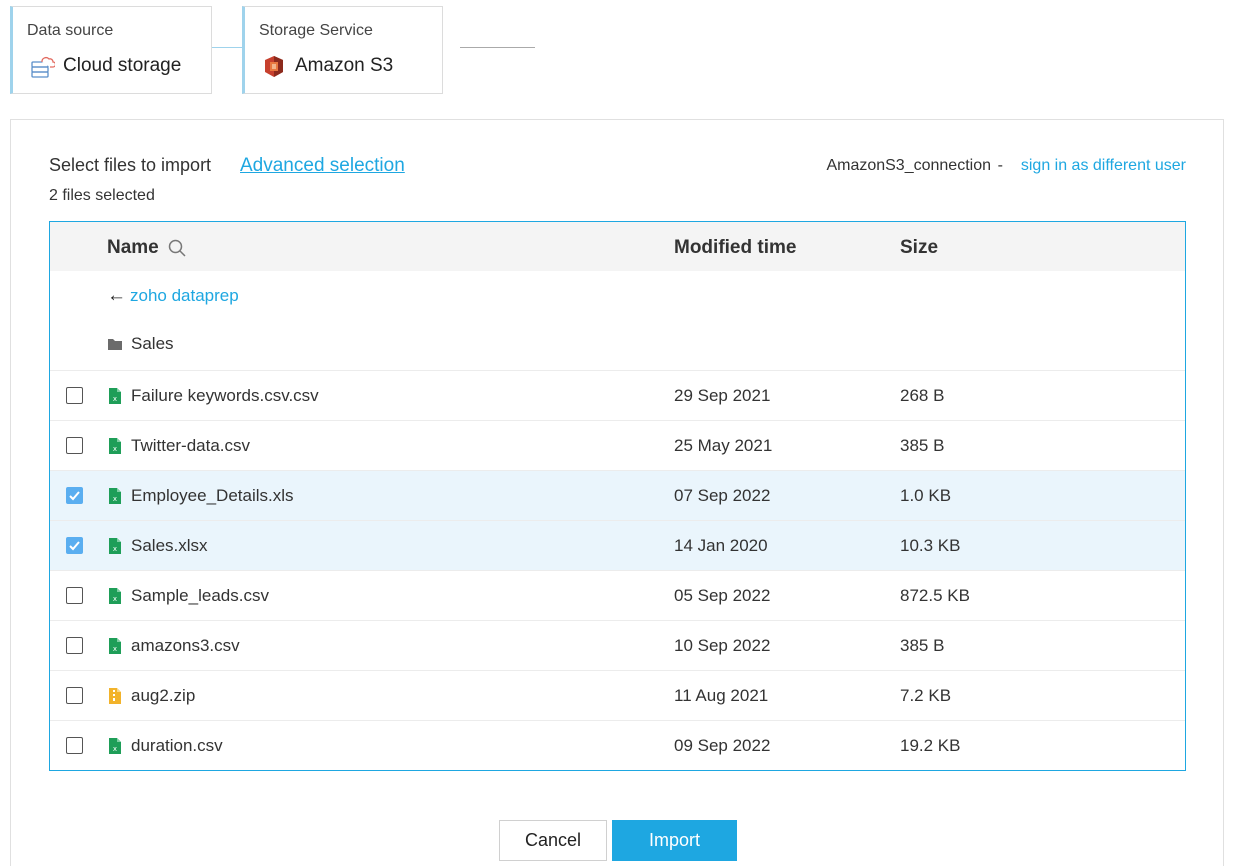 The width and height of the screenshot is (1236, 866). Describe the element at coordinates (674, 840) in the screenshot. I see `import-button: Import` at that location.